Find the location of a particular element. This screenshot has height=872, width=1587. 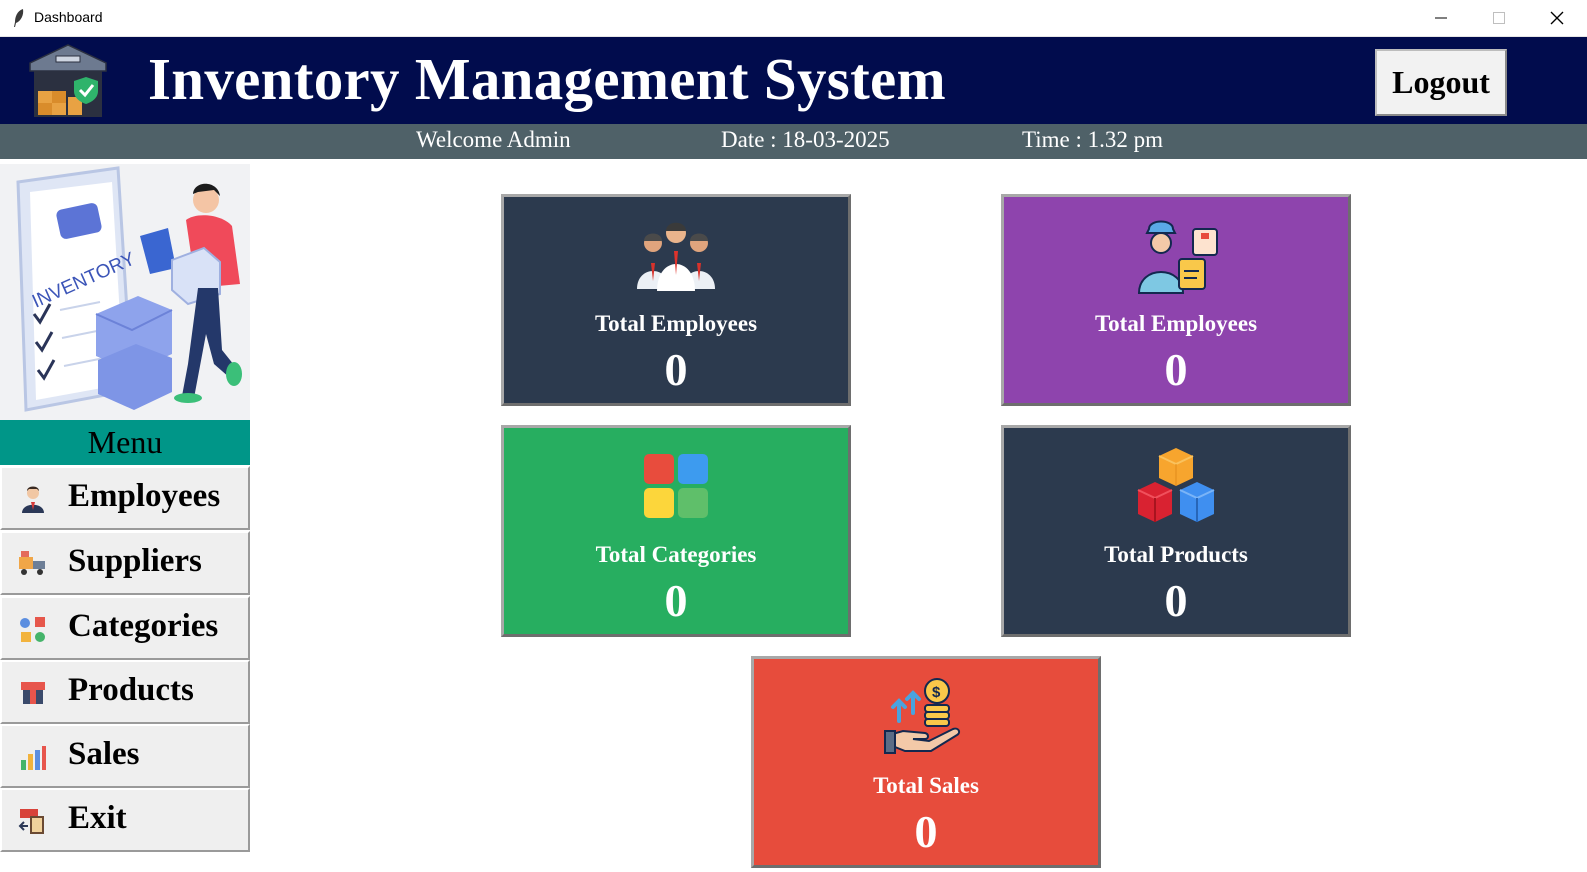

supplier-icon is located at coordinates (32, 563).